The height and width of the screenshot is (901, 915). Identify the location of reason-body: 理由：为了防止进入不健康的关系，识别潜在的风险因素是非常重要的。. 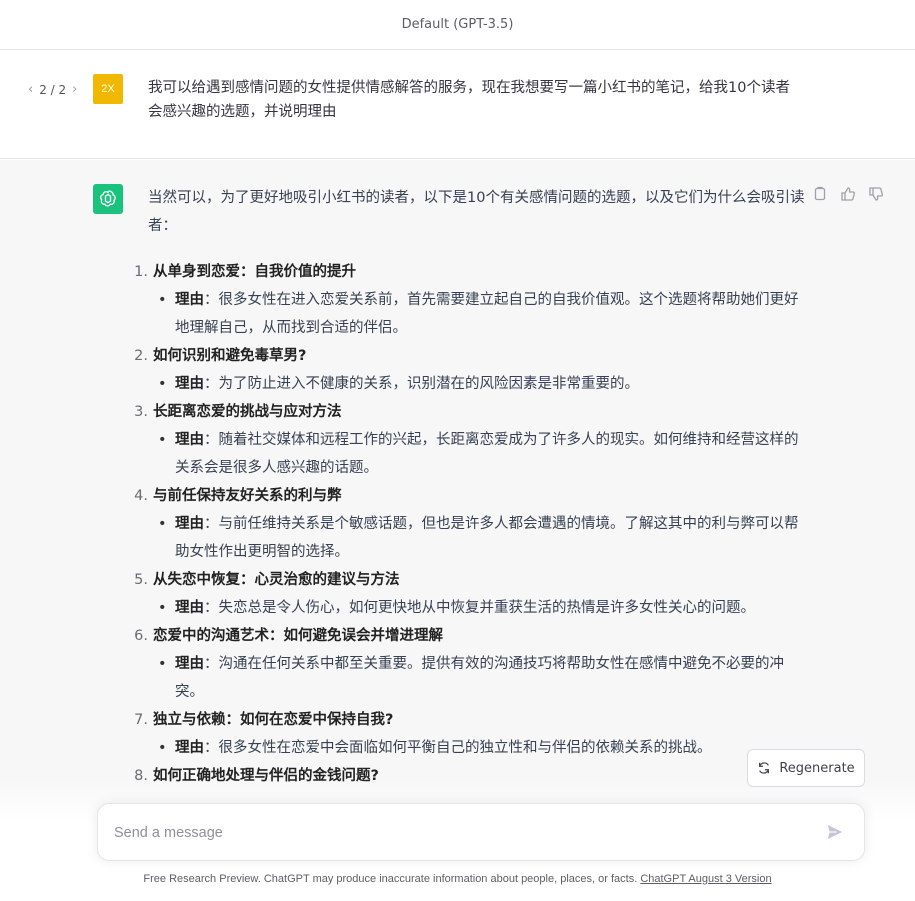
(407, 384).